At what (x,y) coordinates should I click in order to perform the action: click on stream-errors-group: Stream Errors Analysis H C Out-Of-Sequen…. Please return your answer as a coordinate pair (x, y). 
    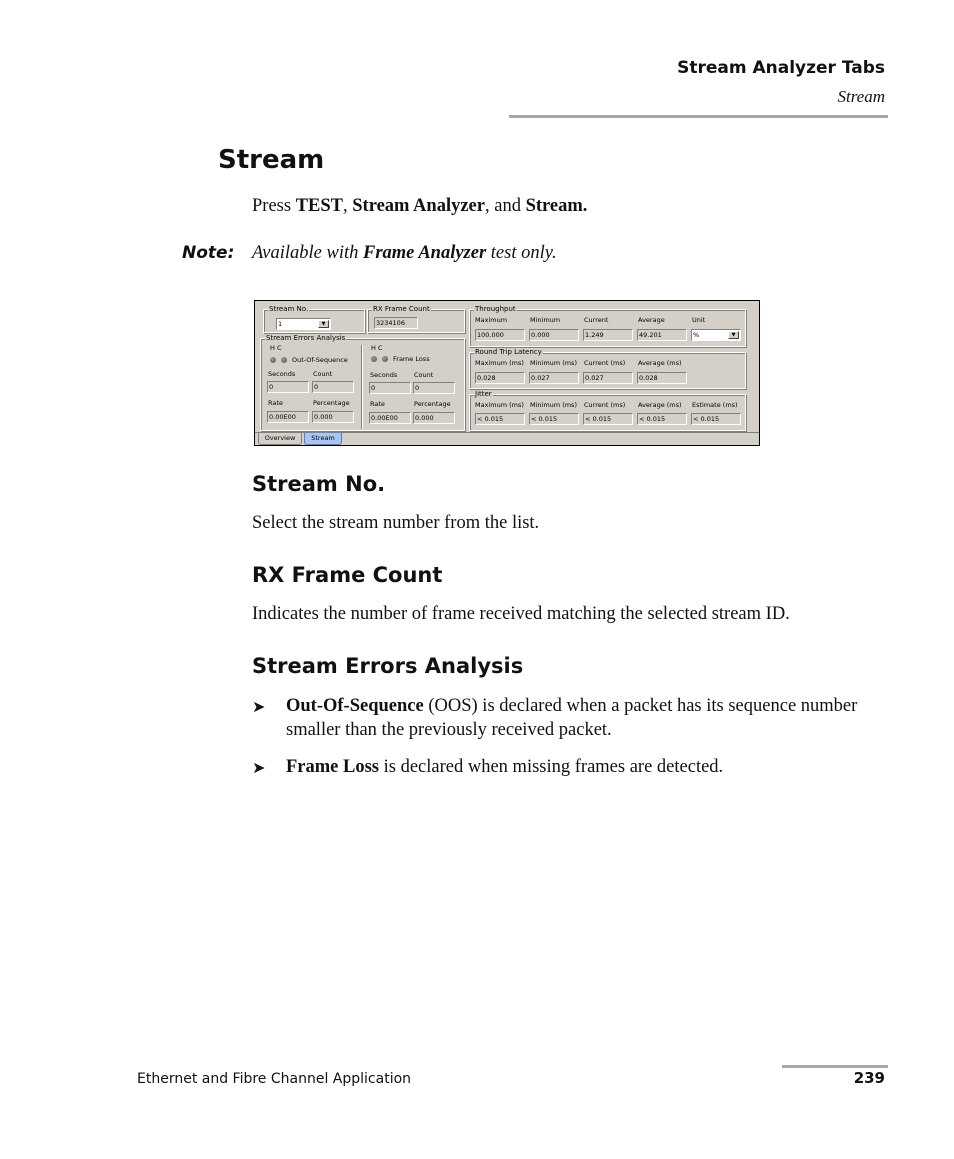
    Looking at the image, I should click on (362, 382).